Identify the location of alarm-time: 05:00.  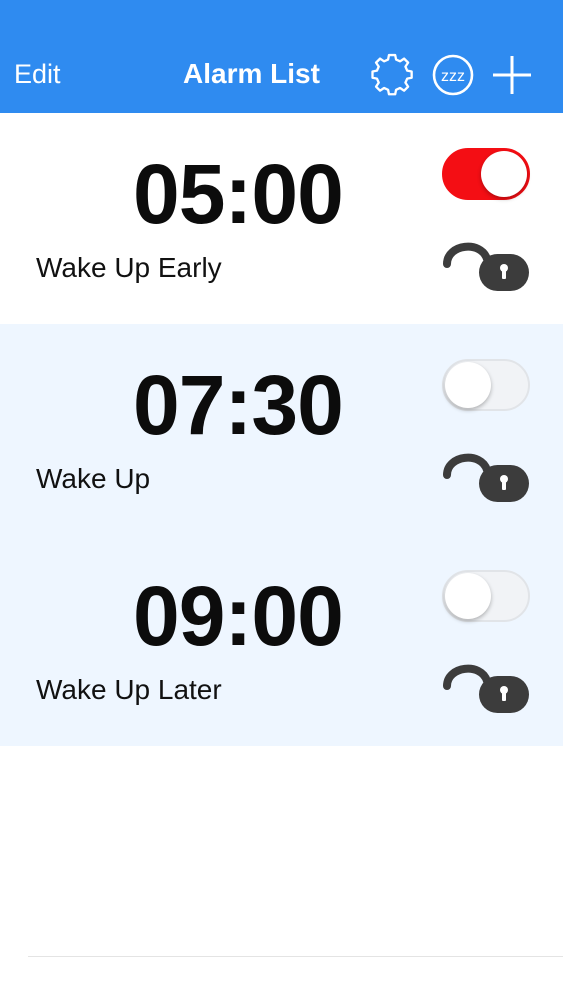
(238, 194).